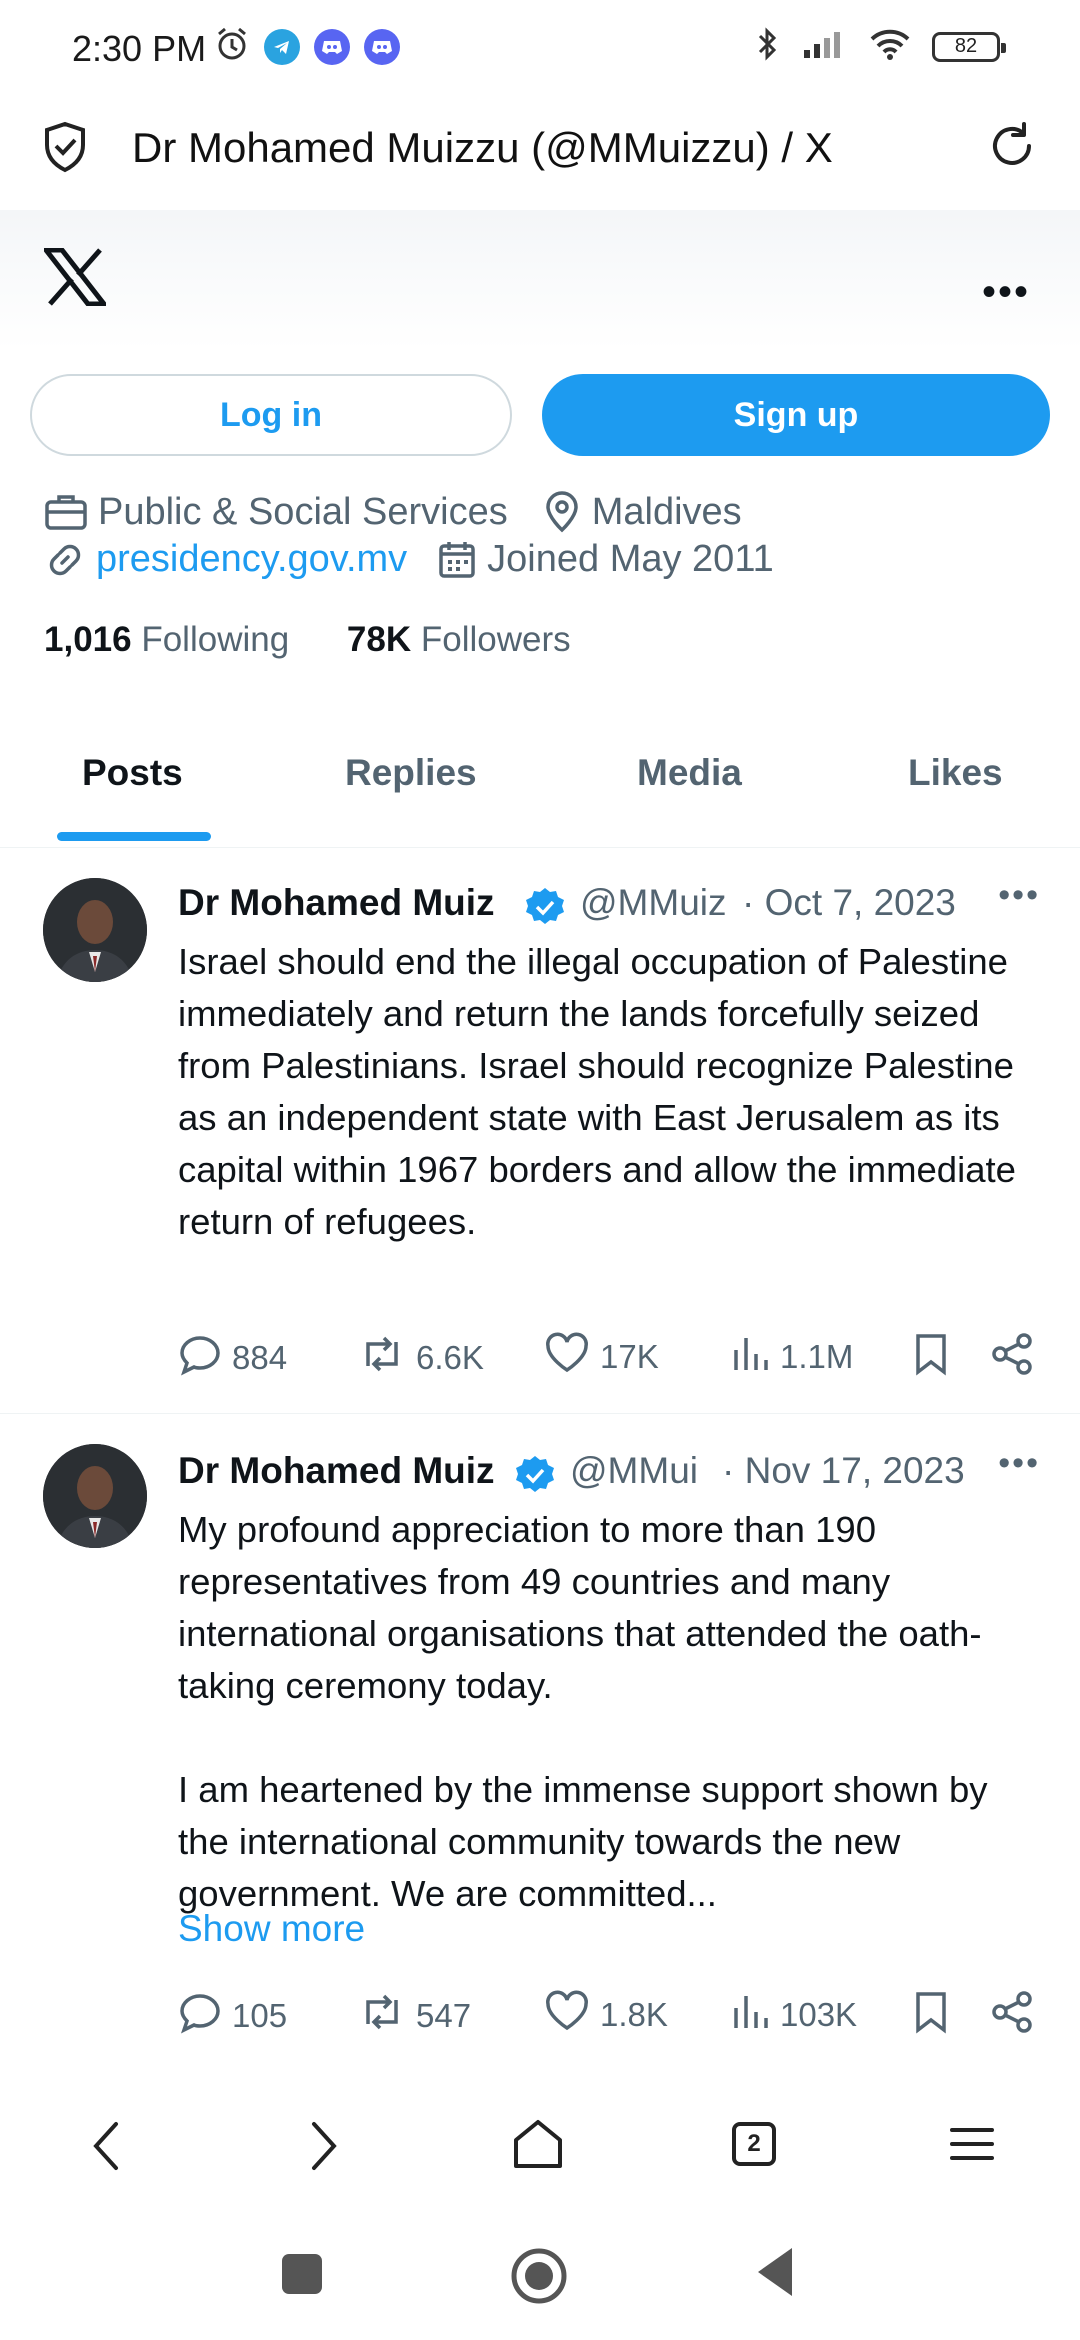 The width and height of the screenshot is (1080, 2340). I want to click on profile-category: Public & Social Services, so click(303, 511).